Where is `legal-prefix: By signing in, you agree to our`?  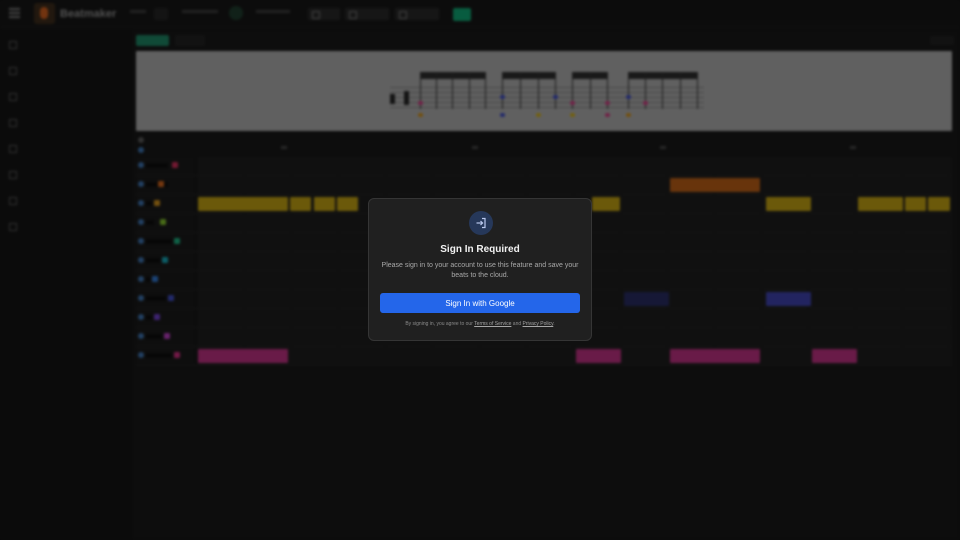
legal-prefix: By signing in, you agree to our is located at coordinates (439, 324).